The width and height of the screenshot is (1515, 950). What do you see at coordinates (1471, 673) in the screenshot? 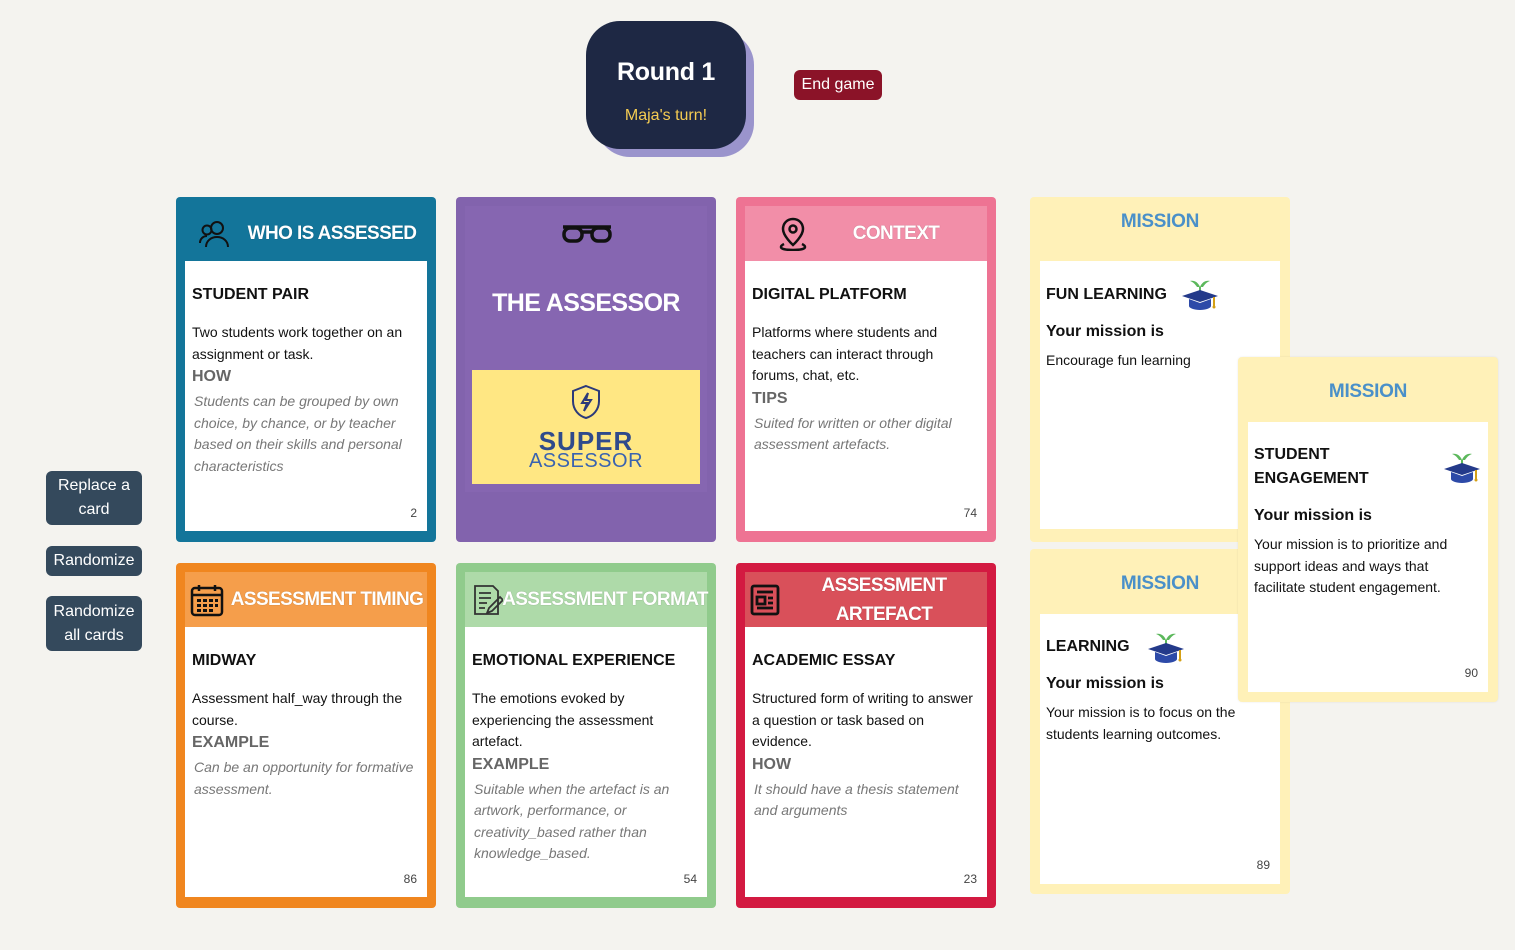
I see `card-number: 90` at bounding box center [1471, 673].